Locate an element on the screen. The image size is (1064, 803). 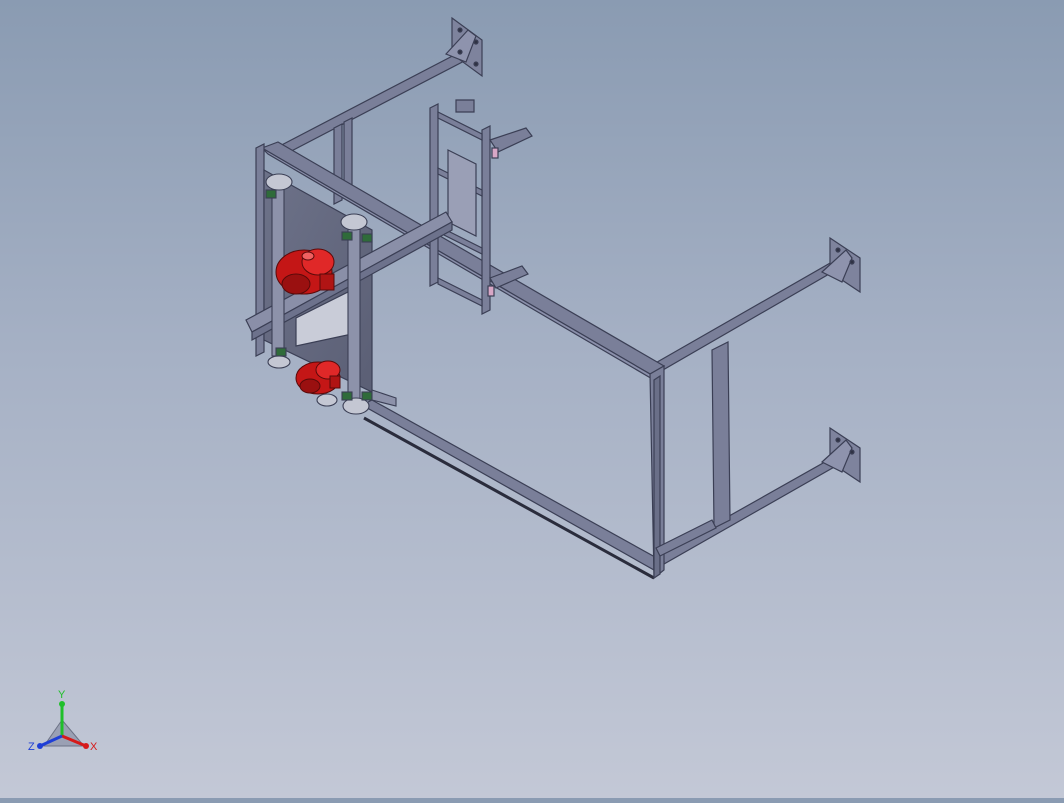
column-cap-mid-bottom is located at coordinates (327, 400).